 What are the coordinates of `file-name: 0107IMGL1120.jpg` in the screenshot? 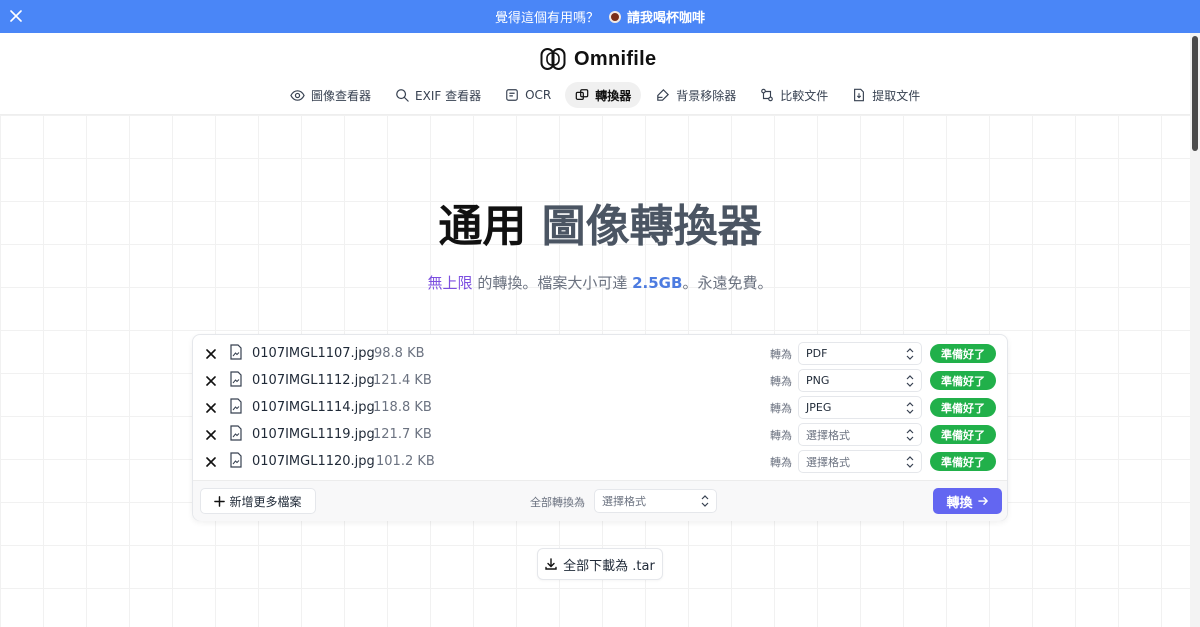 It's located at (313, 461).